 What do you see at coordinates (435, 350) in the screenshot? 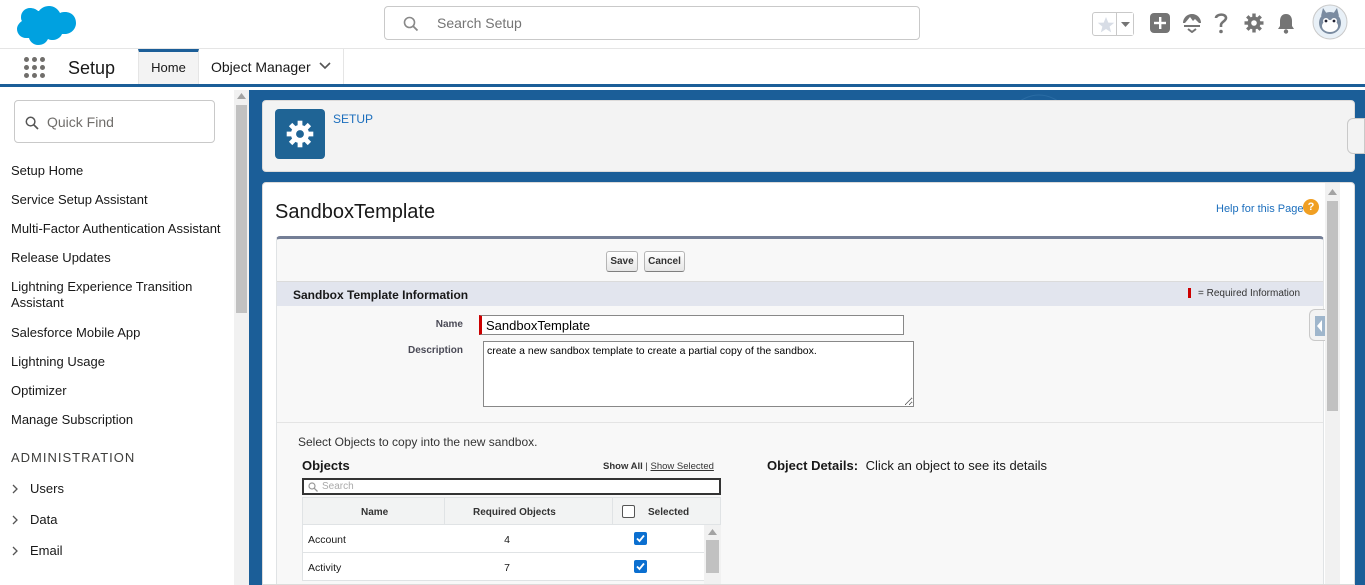
I see `description-label: Description` at bounding box center [435, 350].